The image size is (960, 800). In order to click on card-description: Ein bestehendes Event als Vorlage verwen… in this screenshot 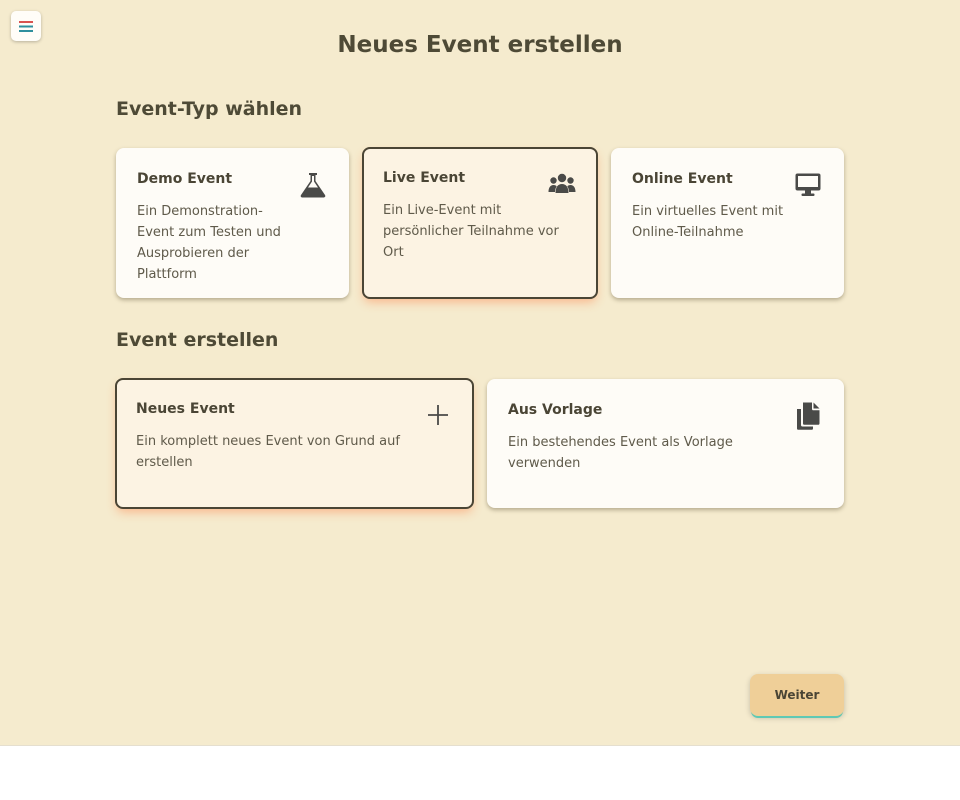, I will do `click(620, 453)`.